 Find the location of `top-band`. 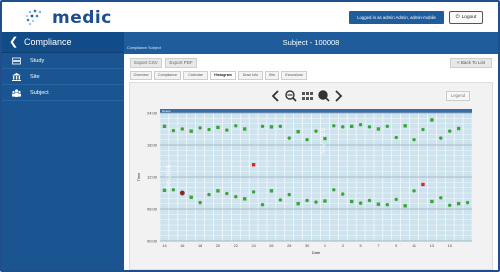

top-band is located at coordinates (316, 111).